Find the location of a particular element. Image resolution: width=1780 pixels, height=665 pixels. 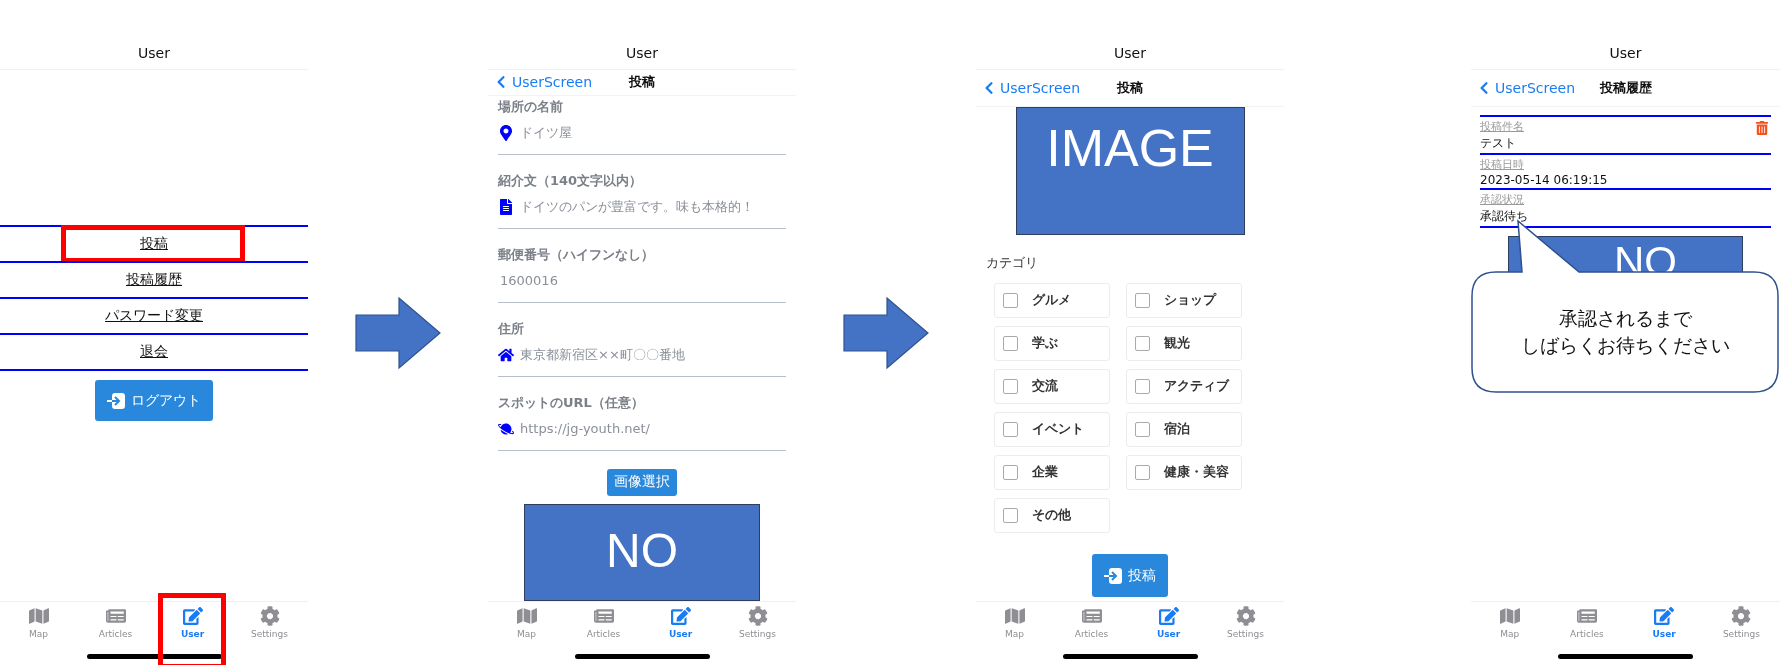

category-checkbox: その他 is located at coordinates (1052, 515).